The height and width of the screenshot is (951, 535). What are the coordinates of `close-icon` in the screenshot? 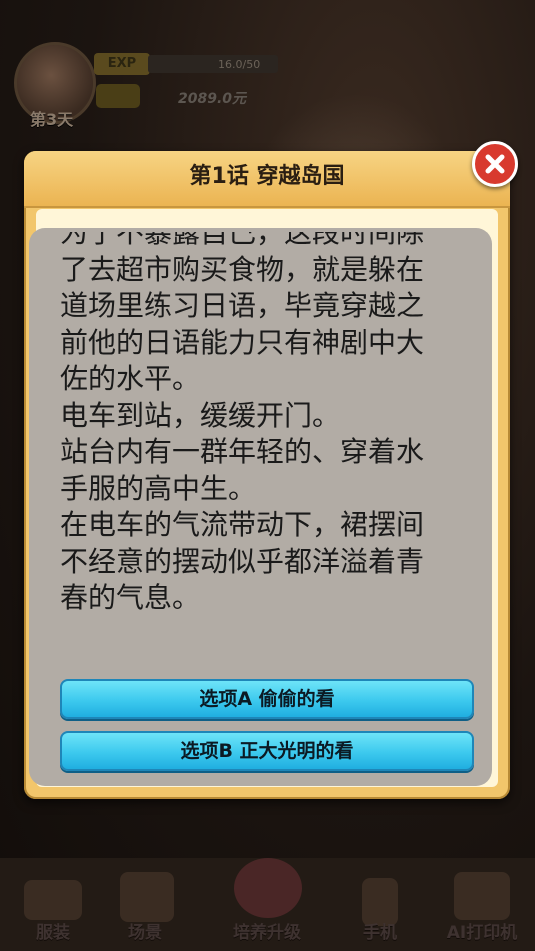 It's located at (495, 164).